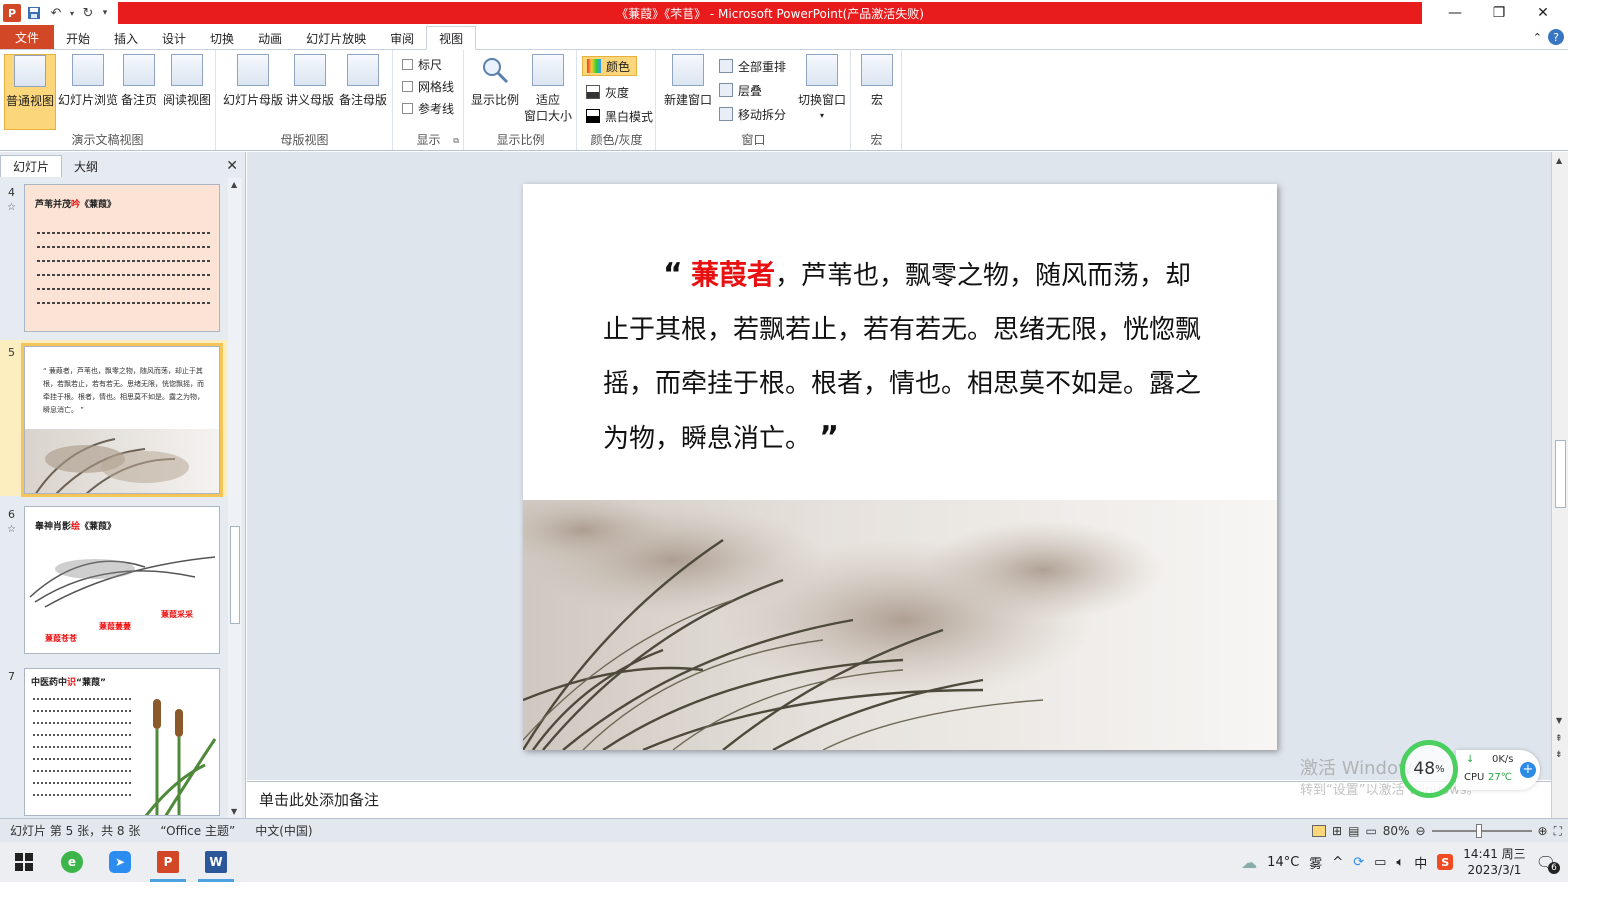 This screenshot has height=900, width=1600. I want to click on slide-thumbnail-6: 6 ☆ 睾神肖影绘《蒹葭》 蒹葭采采 蒹葭萋萋 蒹葭苍苍, so click(115, 582).